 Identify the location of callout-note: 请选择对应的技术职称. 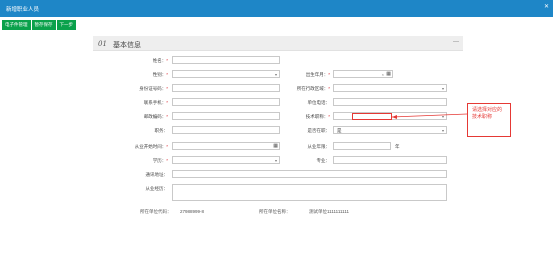
(489, 120).